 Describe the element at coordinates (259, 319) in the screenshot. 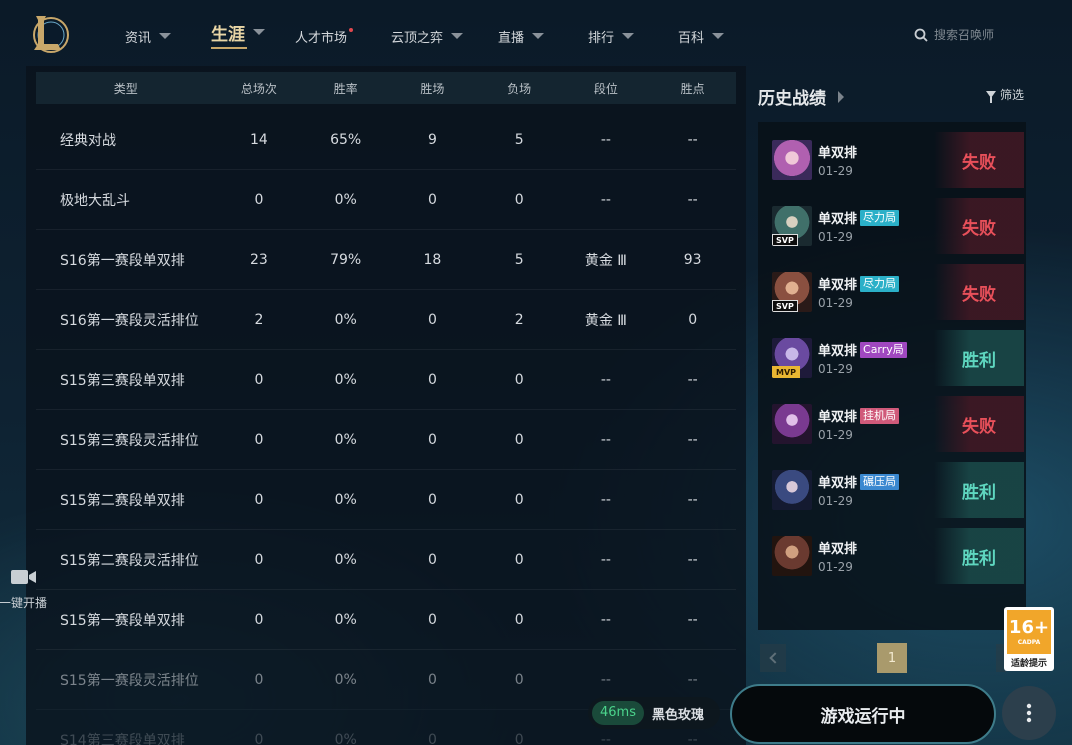

I see `table-cell: 2` at that location.